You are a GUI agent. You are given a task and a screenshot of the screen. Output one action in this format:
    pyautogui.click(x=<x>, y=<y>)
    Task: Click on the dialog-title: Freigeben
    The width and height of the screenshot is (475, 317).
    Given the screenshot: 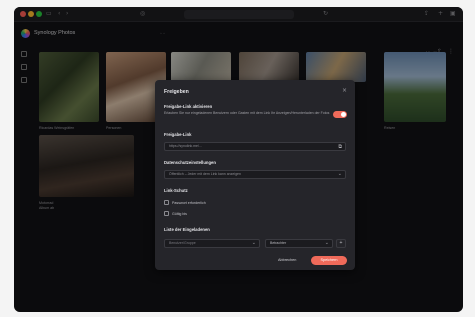 What is the action you would take?
    pyautogui.click(x=176, y=92)
    